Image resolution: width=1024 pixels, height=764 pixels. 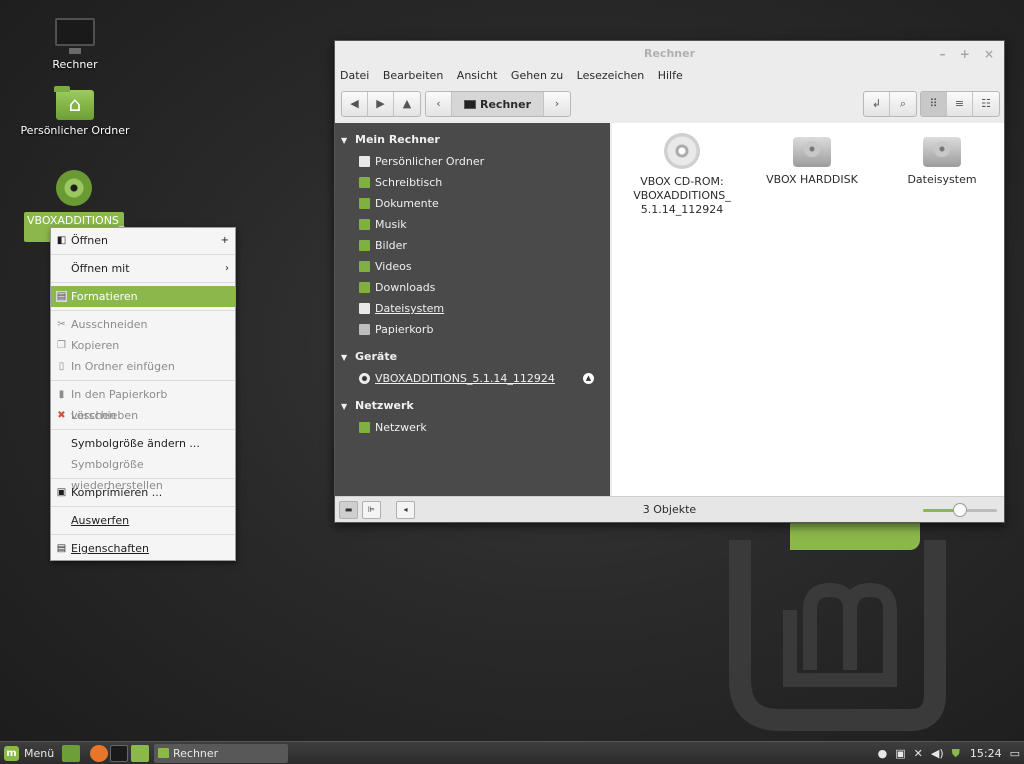 What do you see at coordinates (74, 188) in the screenshot?
I see `disc-icon` at bounding box center [74, 188].